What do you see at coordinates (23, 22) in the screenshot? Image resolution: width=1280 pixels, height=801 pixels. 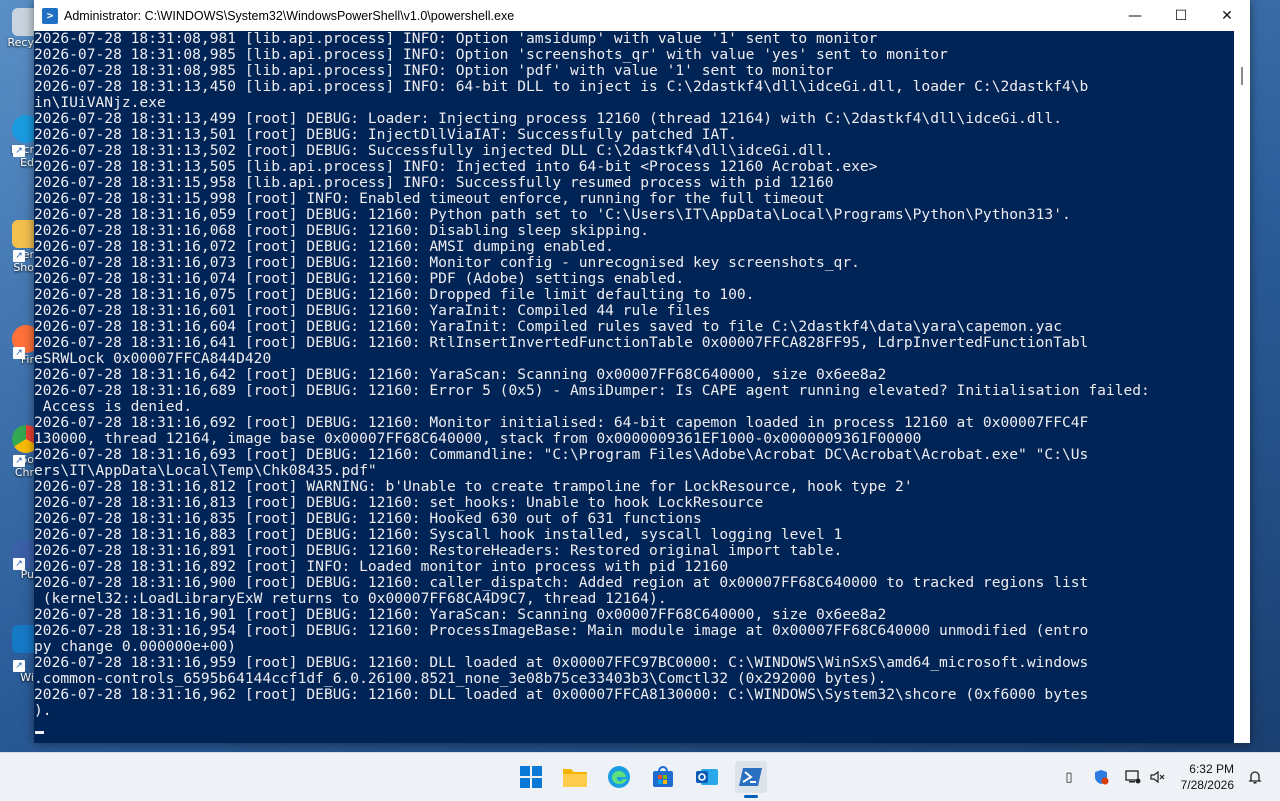 I see `recycle-bin-icon` at bounding box center [23, 22].